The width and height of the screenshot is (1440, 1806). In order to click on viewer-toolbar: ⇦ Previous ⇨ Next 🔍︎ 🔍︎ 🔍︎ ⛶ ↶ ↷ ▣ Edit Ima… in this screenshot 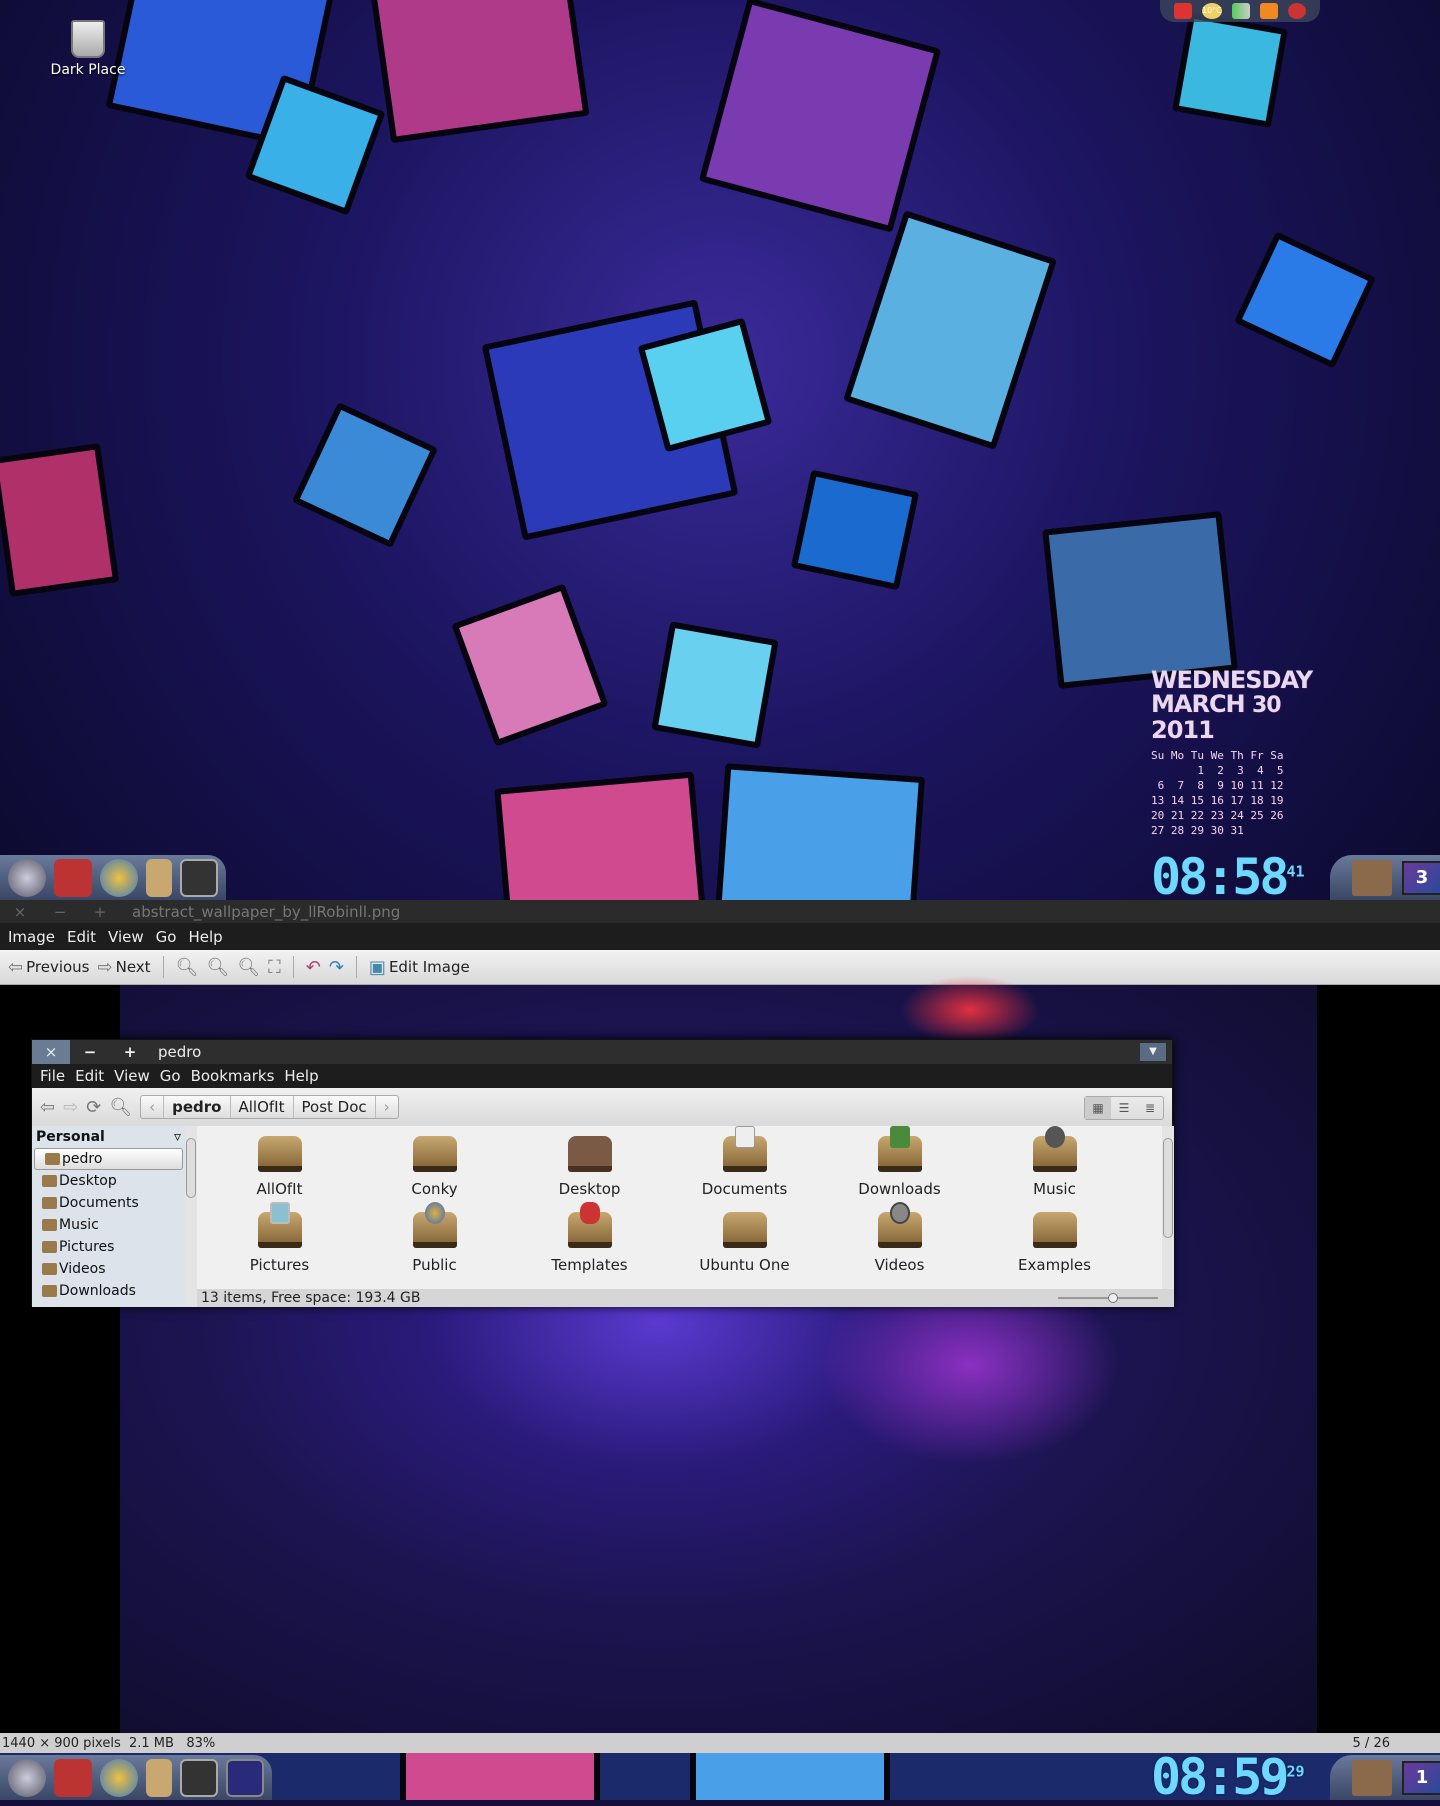, I will do `click(720, 967)`.